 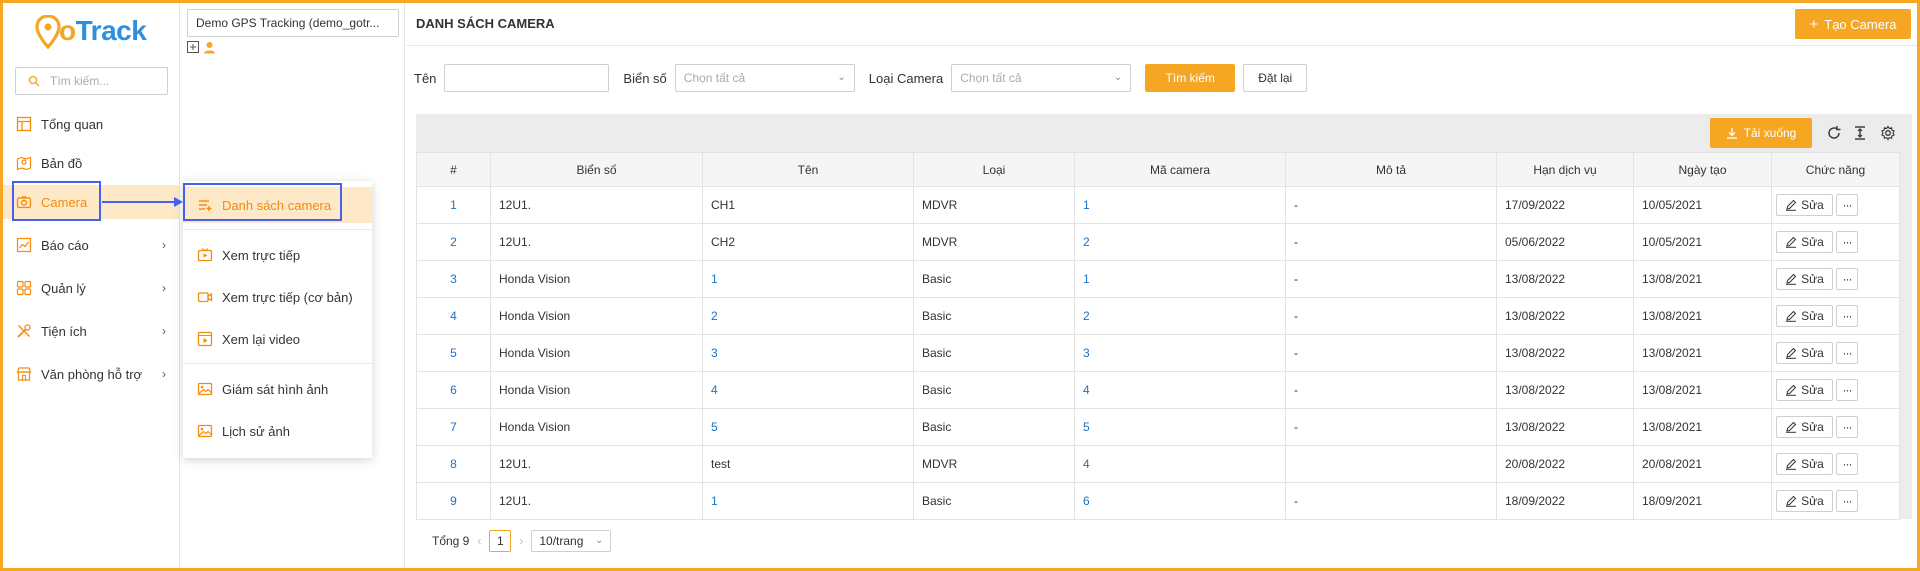 What do you see at coordinates (479, 541) in the screenshot?
I see `prev-page-icon: ‹` at bounding box center [479, 541].